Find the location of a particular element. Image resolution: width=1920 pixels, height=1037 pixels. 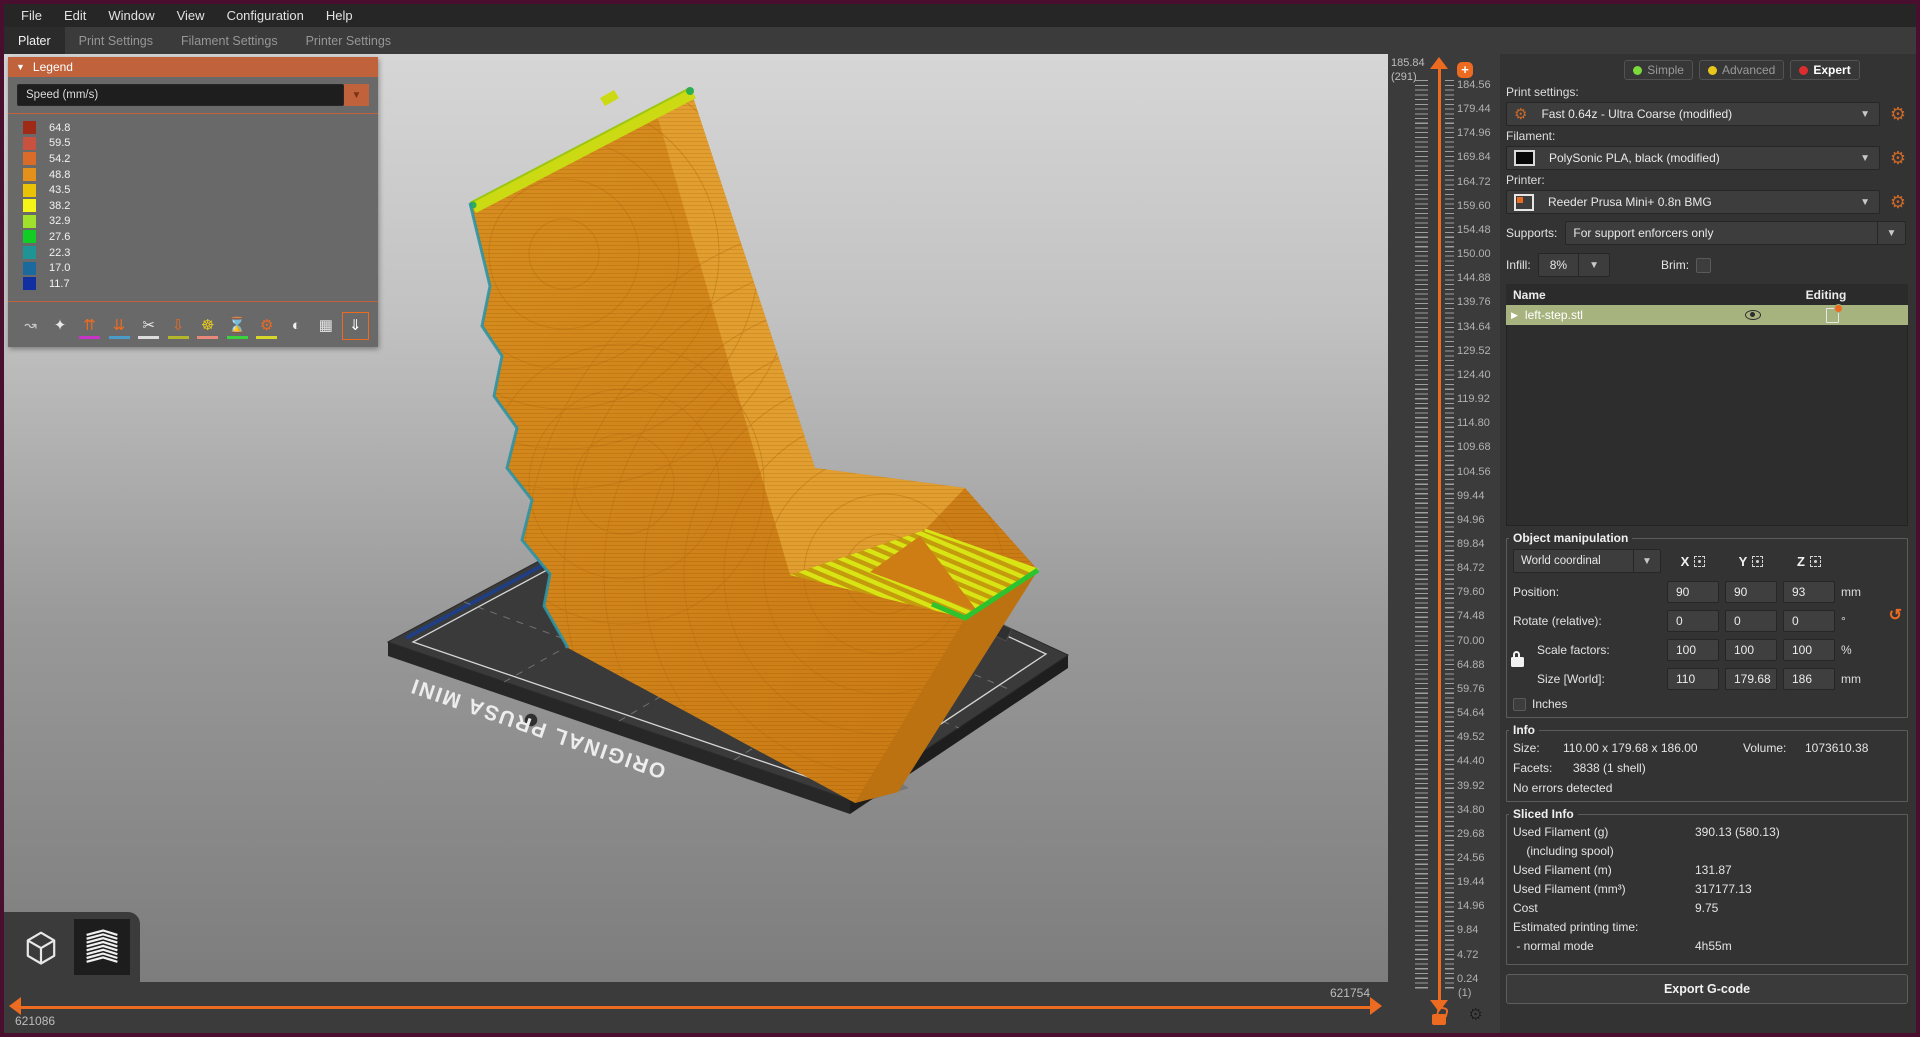

z-value-field: 186 is located at coordinates (1809, 679).